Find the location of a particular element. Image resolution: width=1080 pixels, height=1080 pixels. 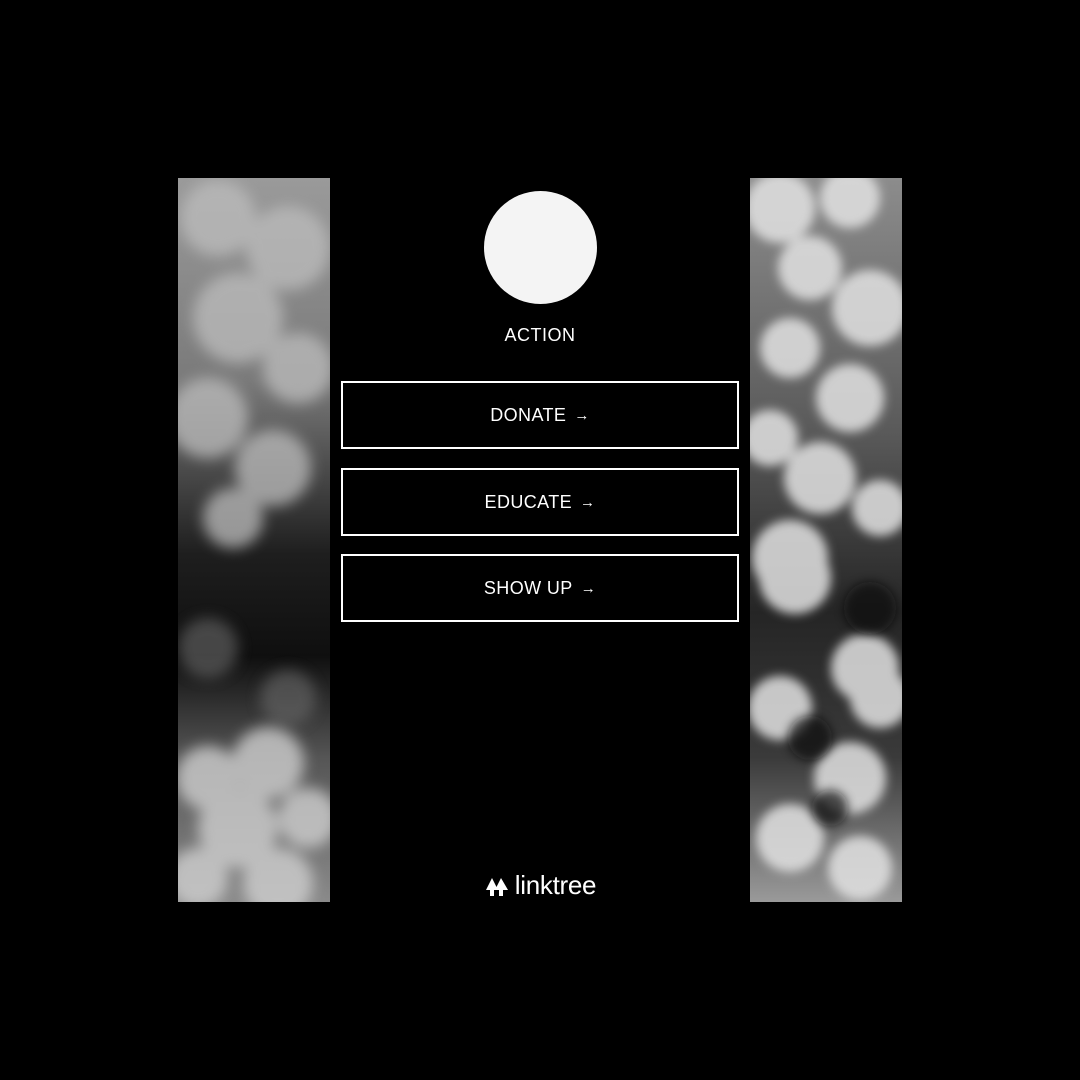

profile-name: ACTION is located at coordinates (540, 335).